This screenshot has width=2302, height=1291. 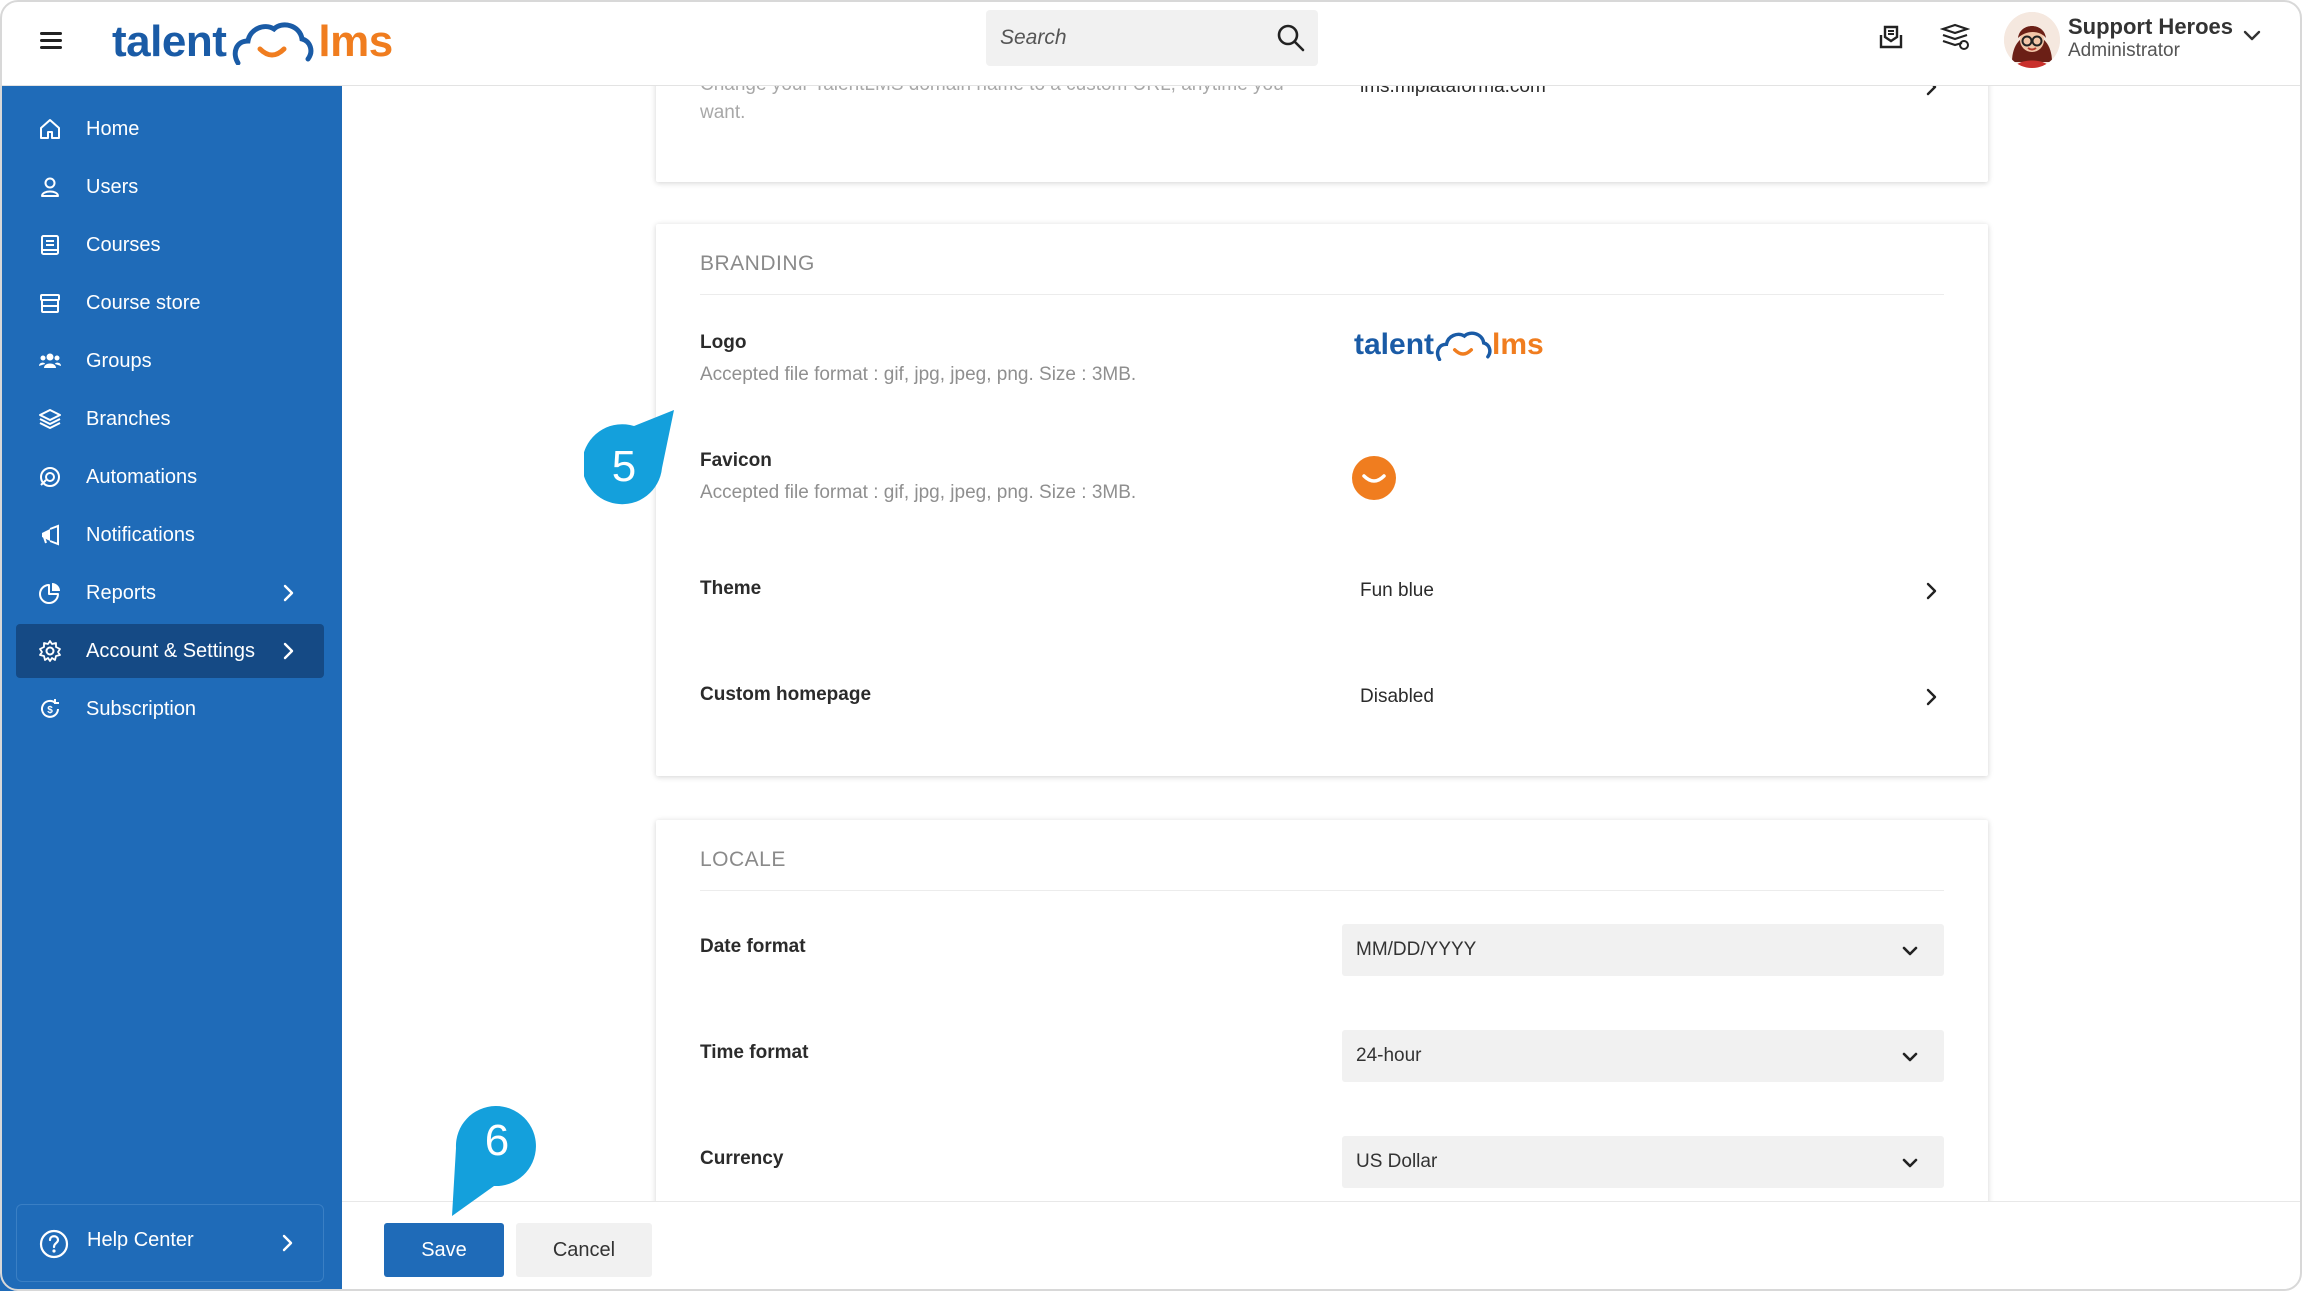 What do you see at coordinates (169, 41) in the screenshot?
I see `logo-text-talent: talent` at bounding box center [169, 41].